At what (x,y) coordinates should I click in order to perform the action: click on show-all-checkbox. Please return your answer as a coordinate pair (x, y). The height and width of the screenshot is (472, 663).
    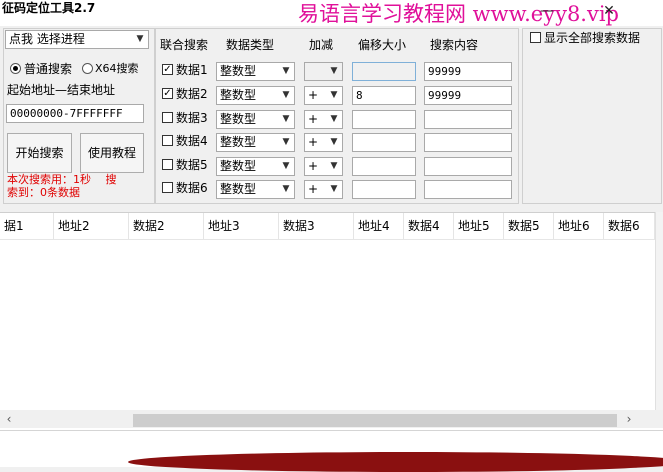
    Looking at the image, I should click on (535, 37).